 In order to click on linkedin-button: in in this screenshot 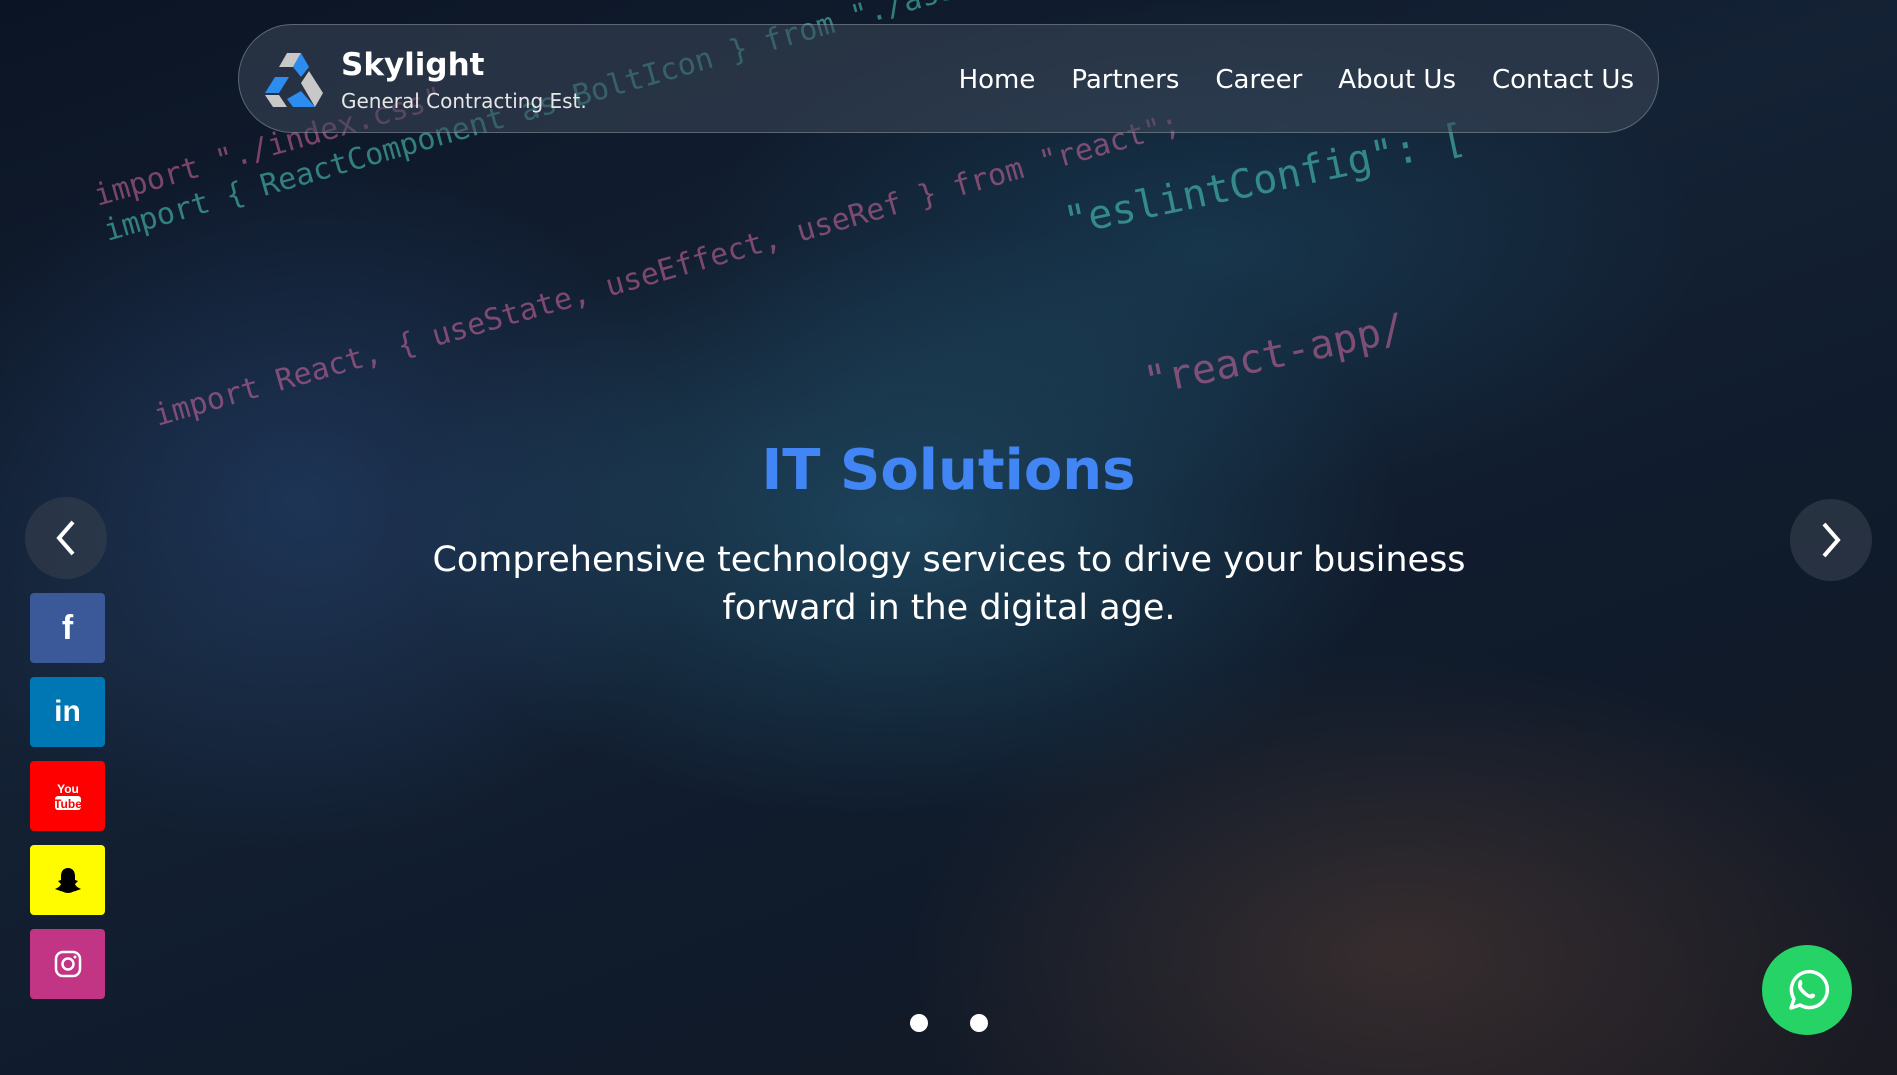, I will do `click(67, 712)`.